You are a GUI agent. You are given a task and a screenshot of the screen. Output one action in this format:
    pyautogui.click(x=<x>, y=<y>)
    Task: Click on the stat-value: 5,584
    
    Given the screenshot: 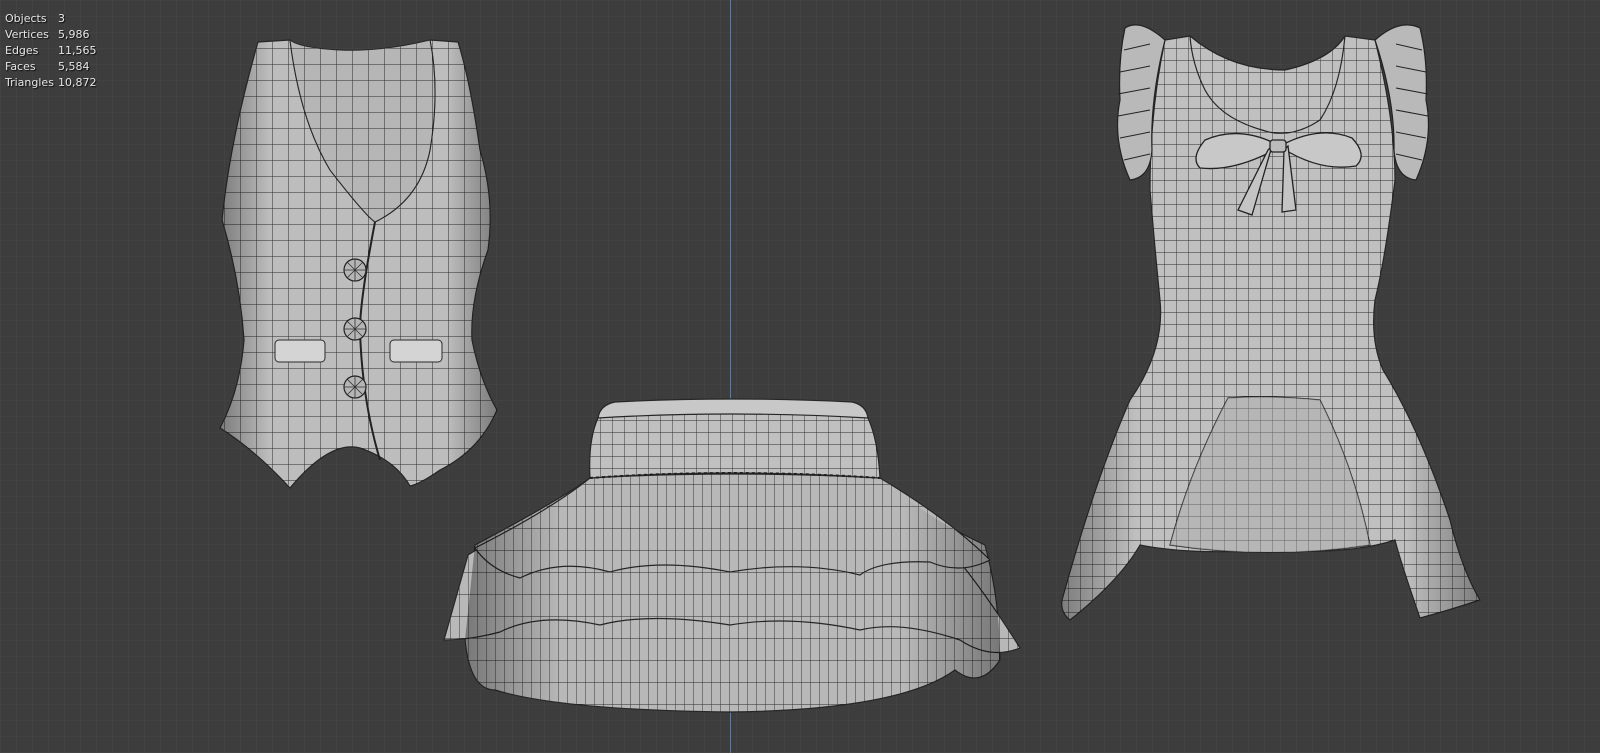 What is the action you would take?
    pyautogui.click(x=74, y=66)
    